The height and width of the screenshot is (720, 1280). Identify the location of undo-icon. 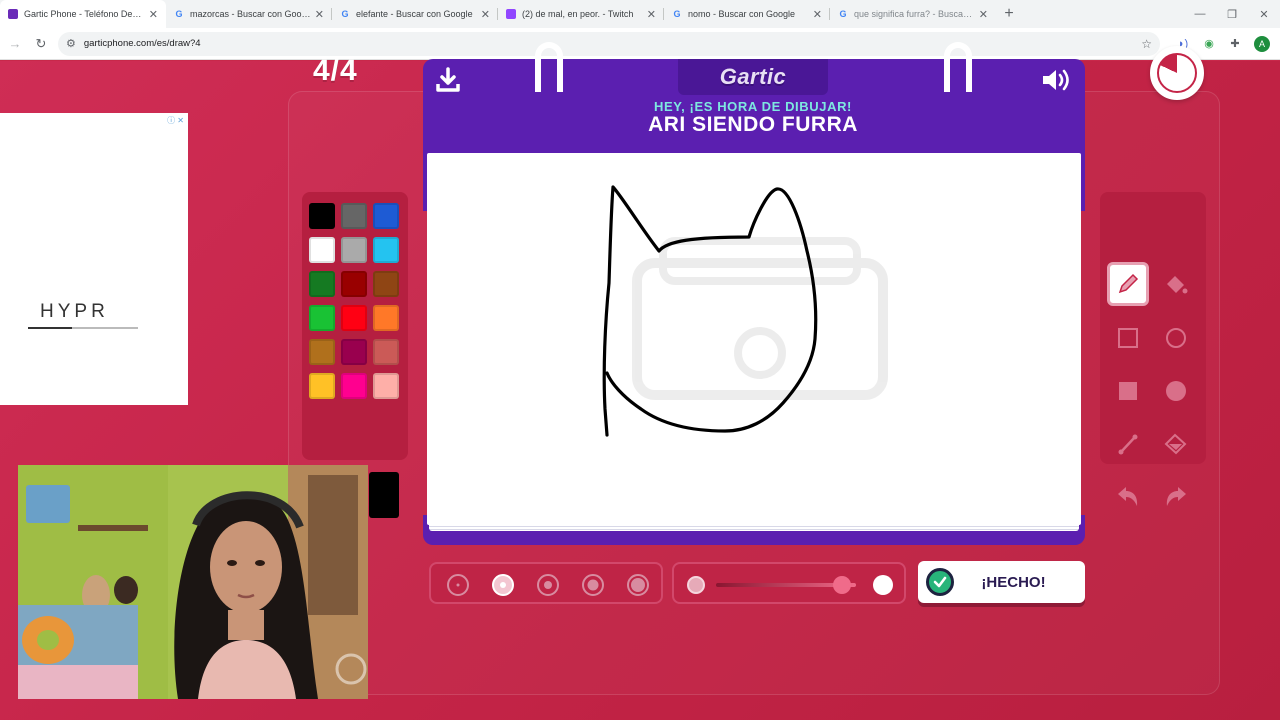
(1128, 496).